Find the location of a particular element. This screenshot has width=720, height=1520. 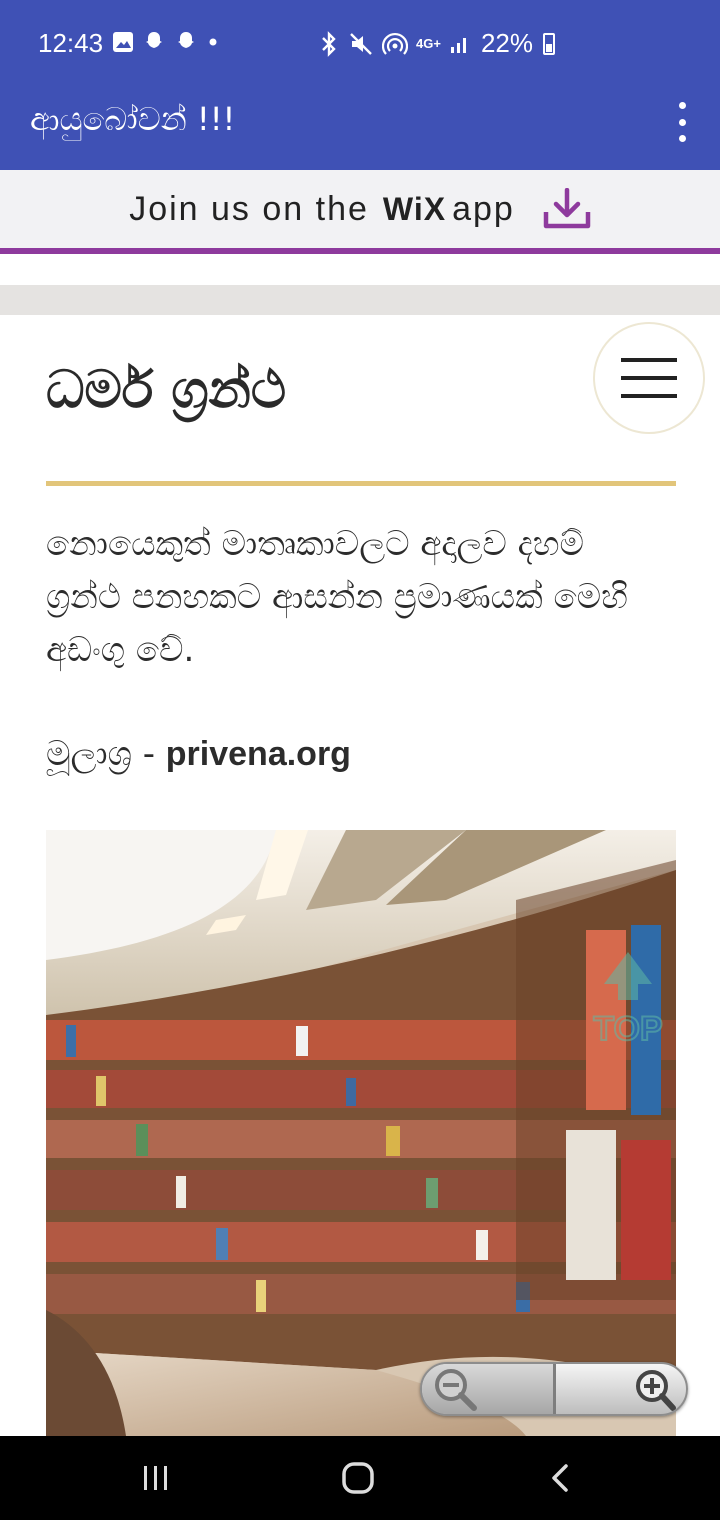

banner-text: Join us on the is located at coordinates (249, 208).